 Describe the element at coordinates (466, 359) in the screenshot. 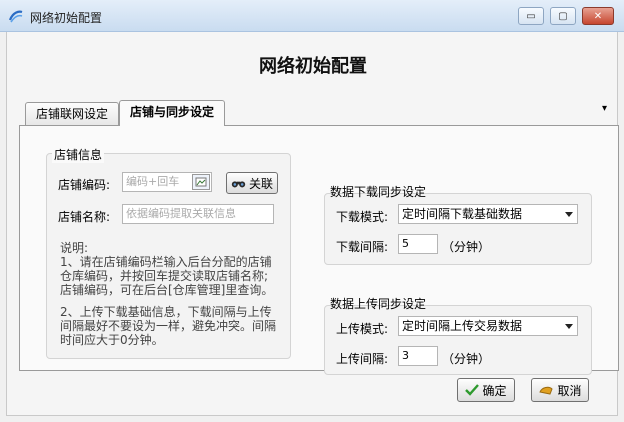

I see `upload-interval-unit: （分钟）` at that location.